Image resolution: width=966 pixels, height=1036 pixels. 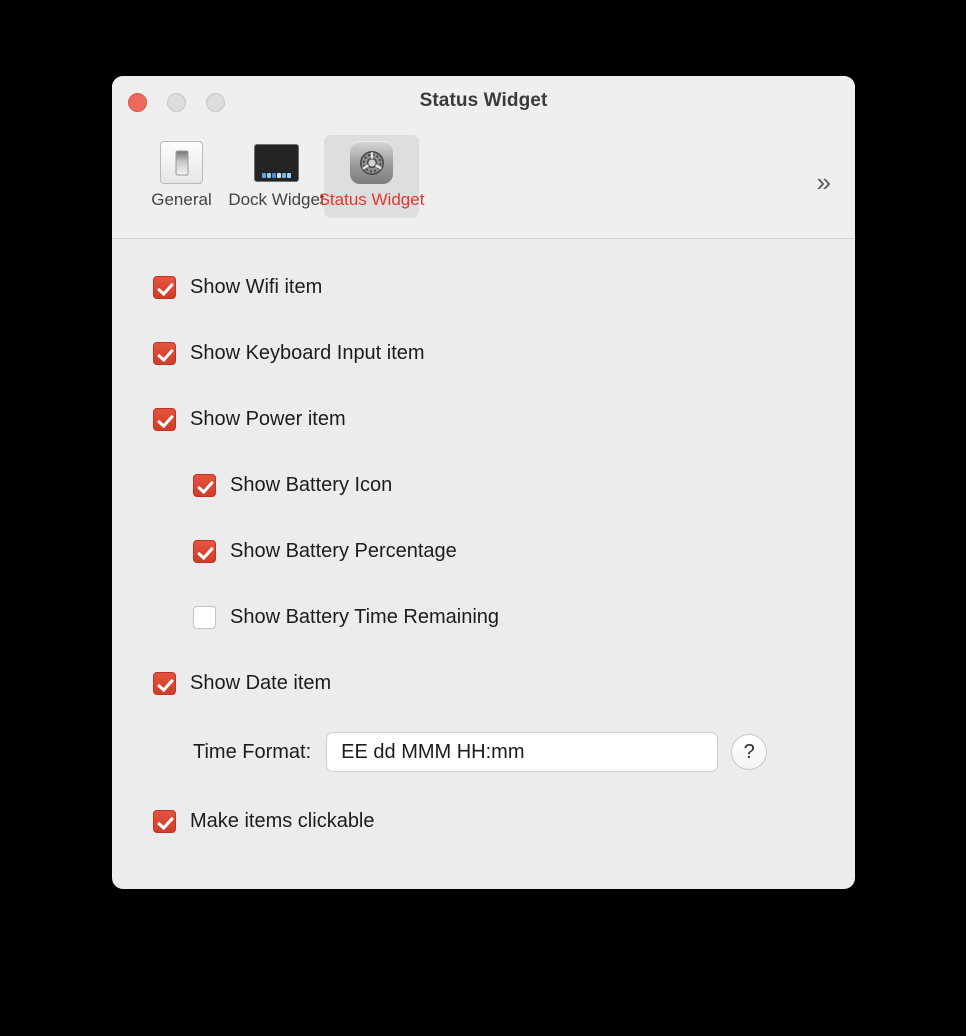 What do you see at coordinates (164, 683) in the screenshot?
I see `checkbox-show-date-item` at bounding box center [164, 683].